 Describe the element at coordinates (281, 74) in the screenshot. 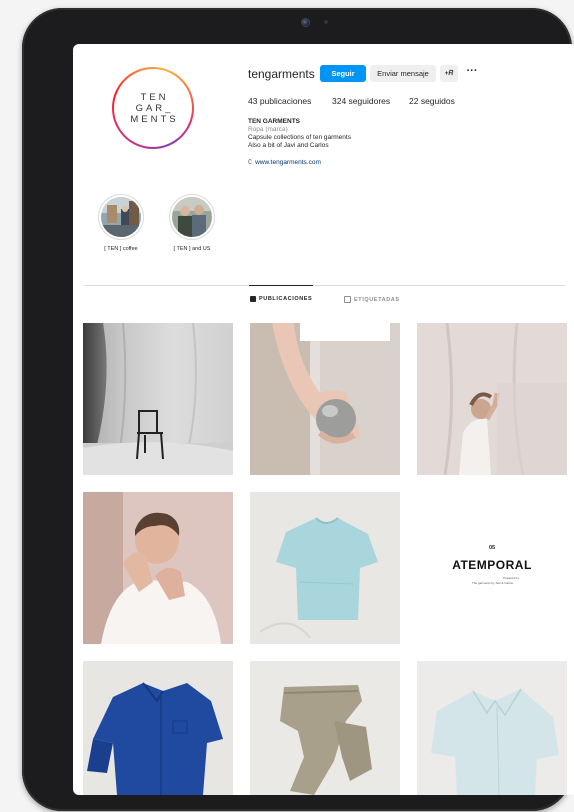

I see `profile-username: tengarments` at that location.